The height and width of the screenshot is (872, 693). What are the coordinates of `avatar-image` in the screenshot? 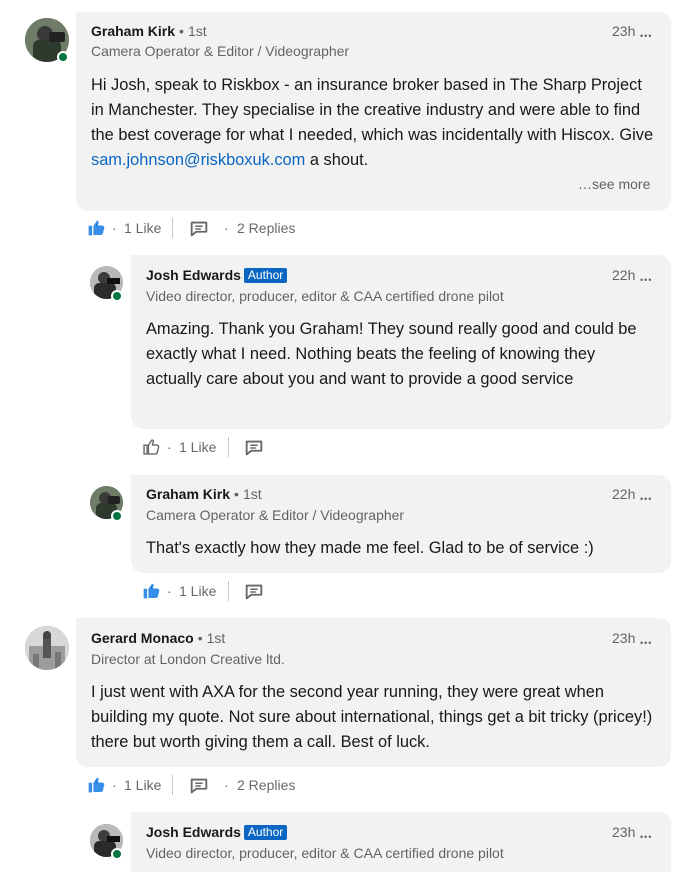 It's located at (47, 648).